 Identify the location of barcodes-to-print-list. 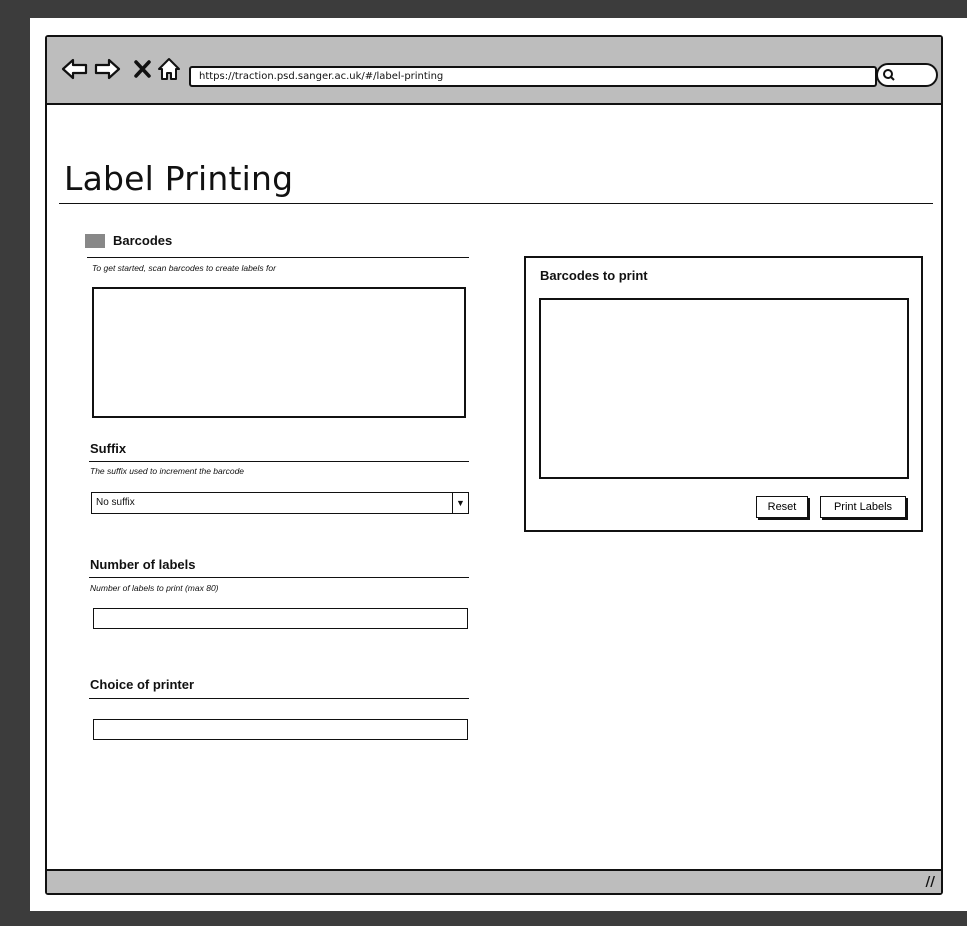
(724, 388).